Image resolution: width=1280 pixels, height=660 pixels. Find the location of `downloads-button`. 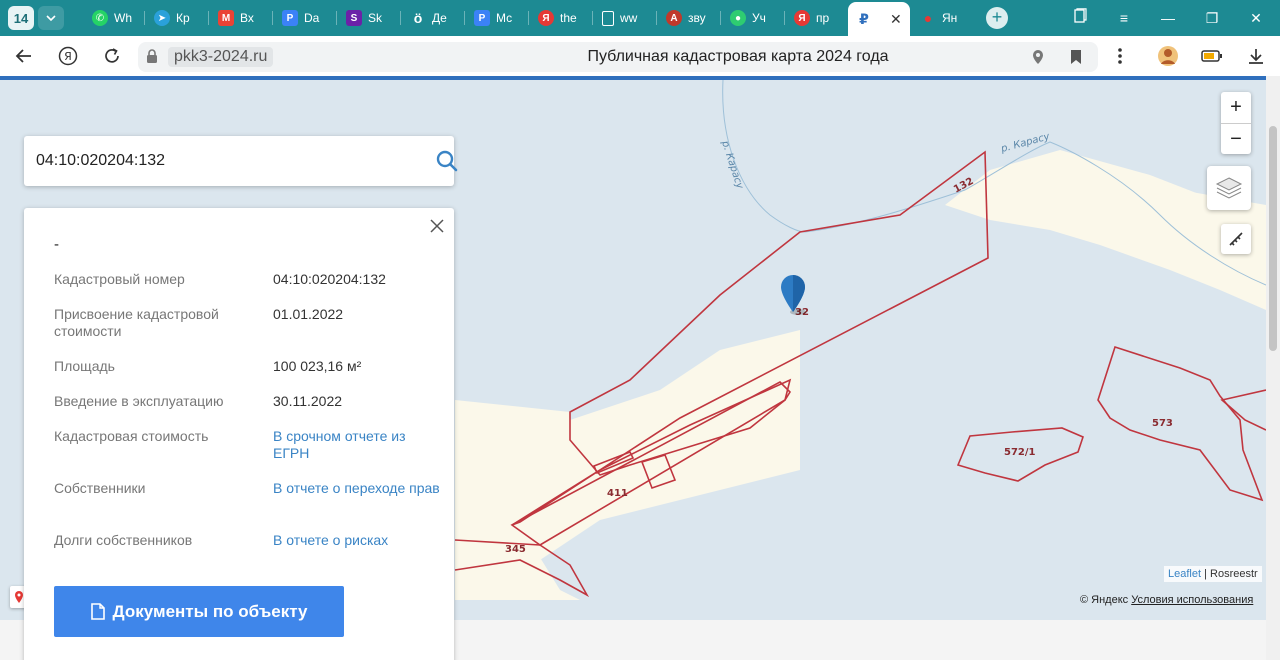

downloads-button is located at coordinates (1256, 56).